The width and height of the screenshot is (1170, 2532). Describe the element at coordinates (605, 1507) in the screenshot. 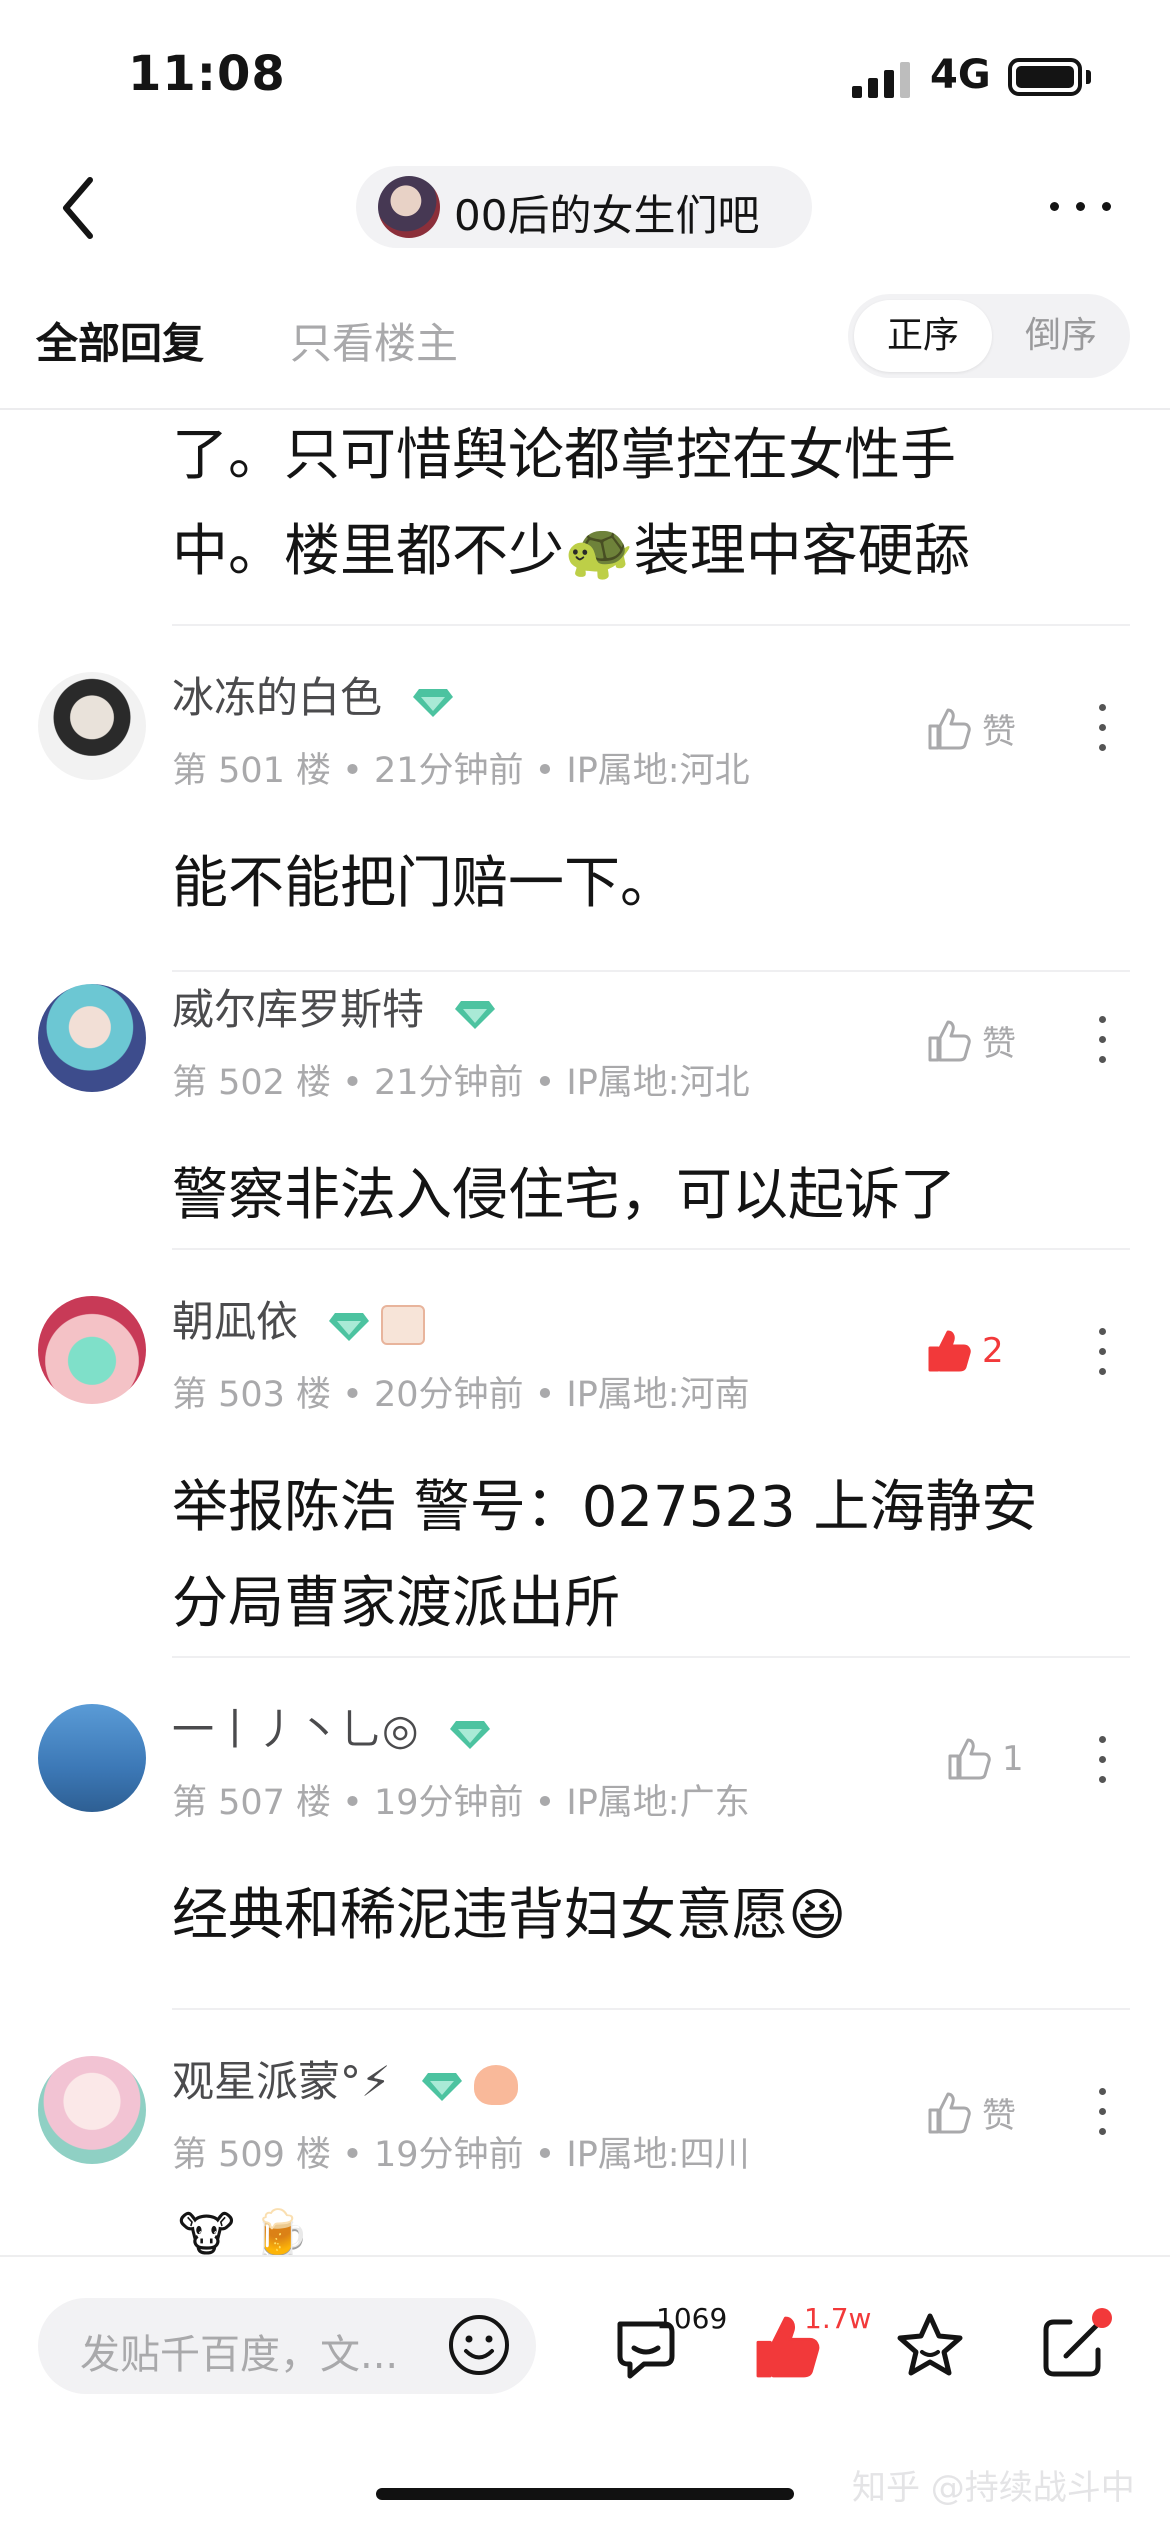

I see `post-body-line: 举报陈浩 警号：027523 上海静安` at that location.